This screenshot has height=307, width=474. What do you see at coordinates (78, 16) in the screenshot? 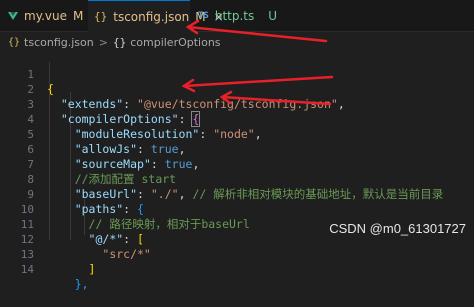
I see `modified-badge: M` at bounding box center [78, 16].